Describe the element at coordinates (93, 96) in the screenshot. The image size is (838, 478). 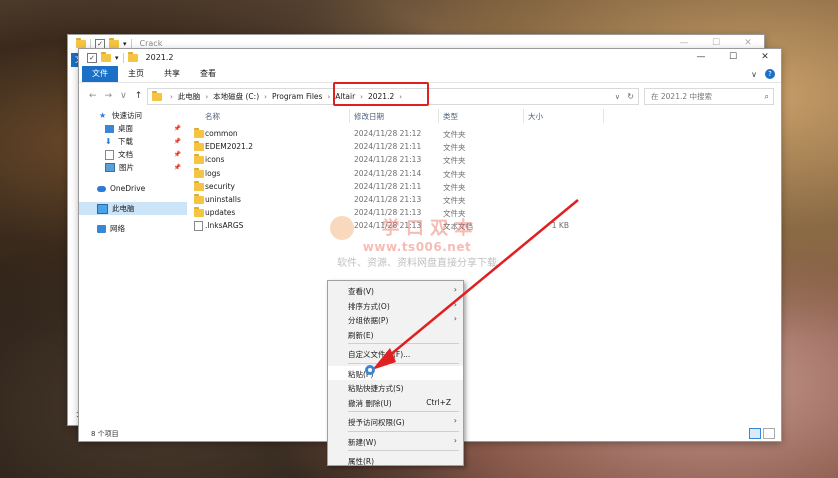
I see `back-arrow-icon: ←` at that location.